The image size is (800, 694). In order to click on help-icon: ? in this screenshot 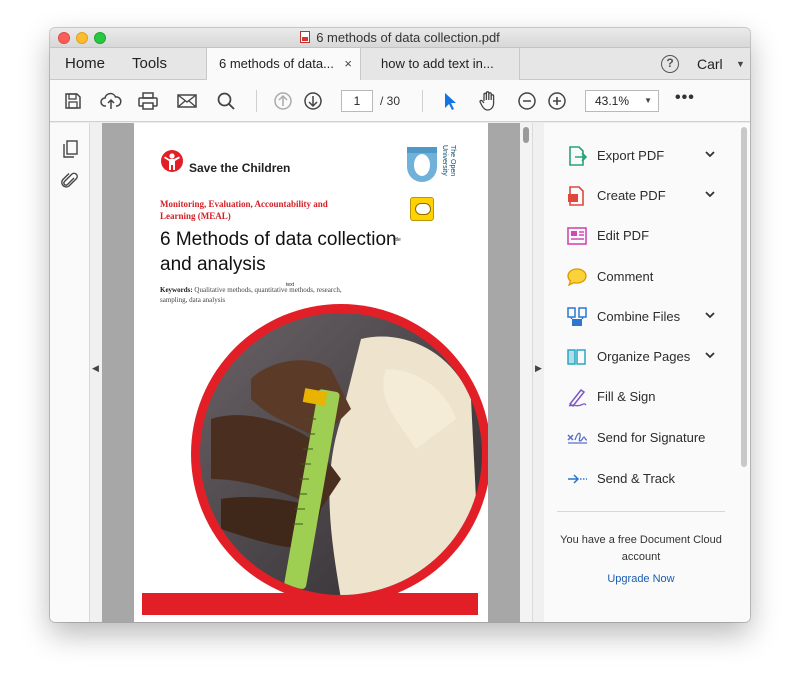, I will do `click(670, 64)`.